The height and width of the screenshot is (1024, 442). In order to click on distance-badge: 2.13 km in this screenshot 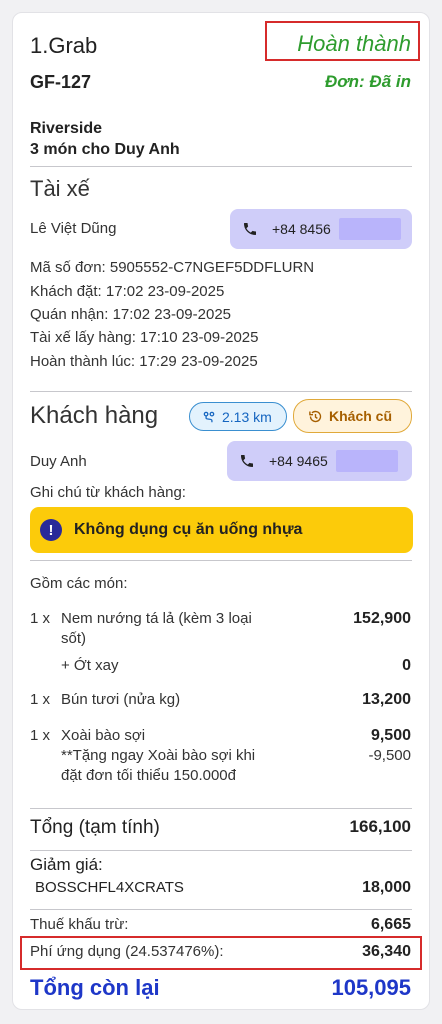, I will do `click(238, 416)`.